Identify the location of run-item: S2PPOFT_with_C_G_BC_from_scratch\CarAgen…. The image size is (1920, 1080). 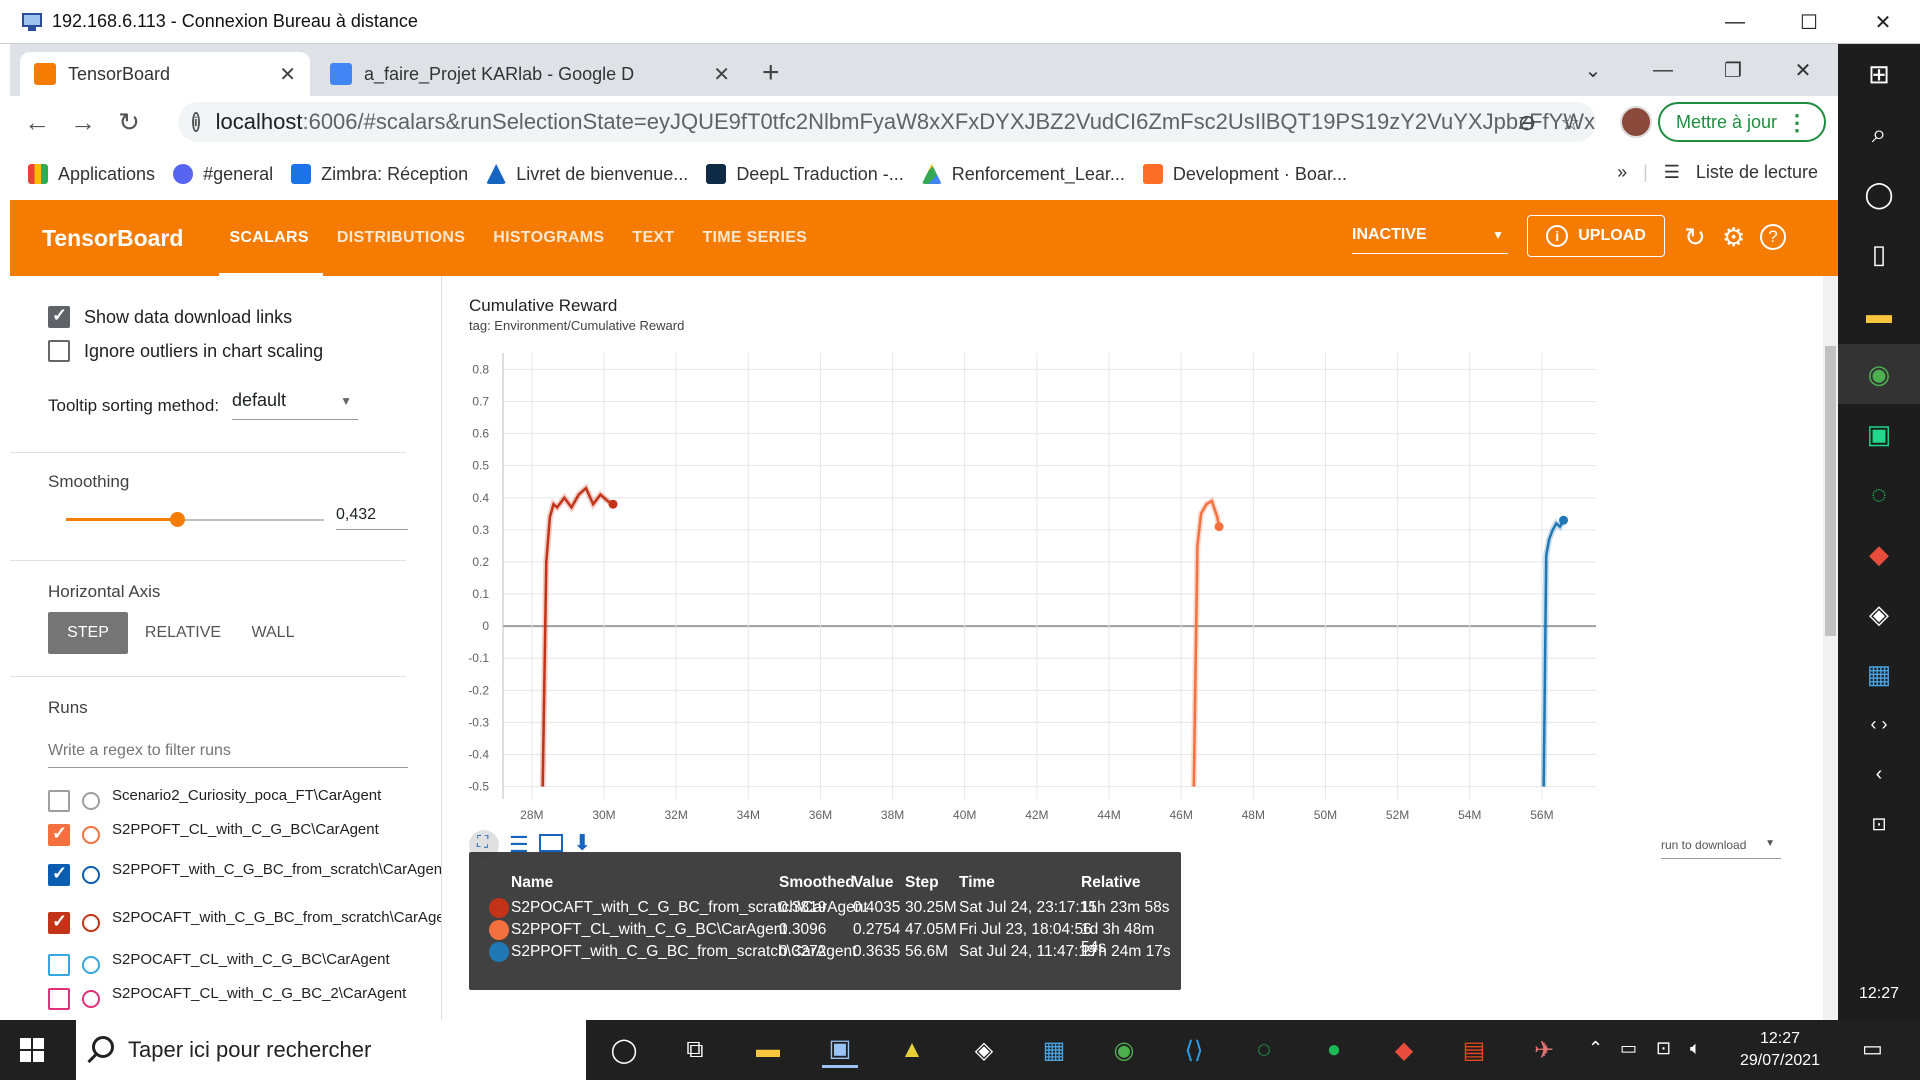
(244, 875).